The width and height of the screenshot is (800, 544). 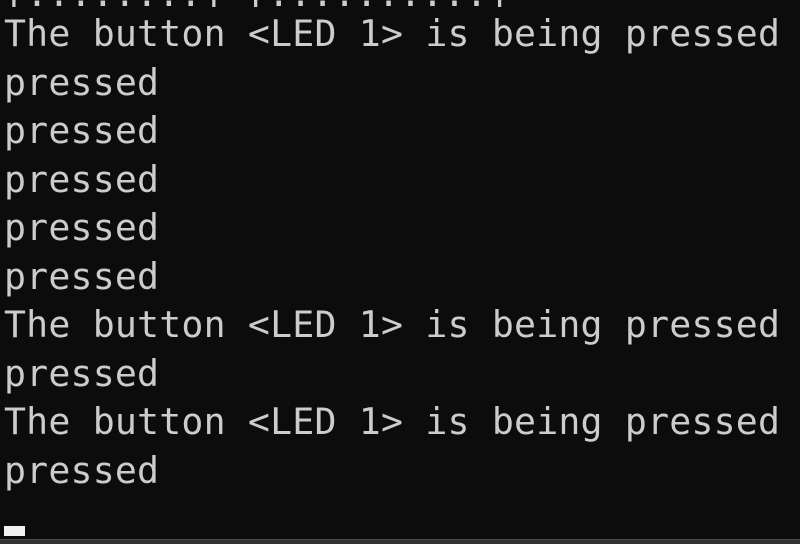 I want to click on window-bottom-border, so click(x=400, y=541).